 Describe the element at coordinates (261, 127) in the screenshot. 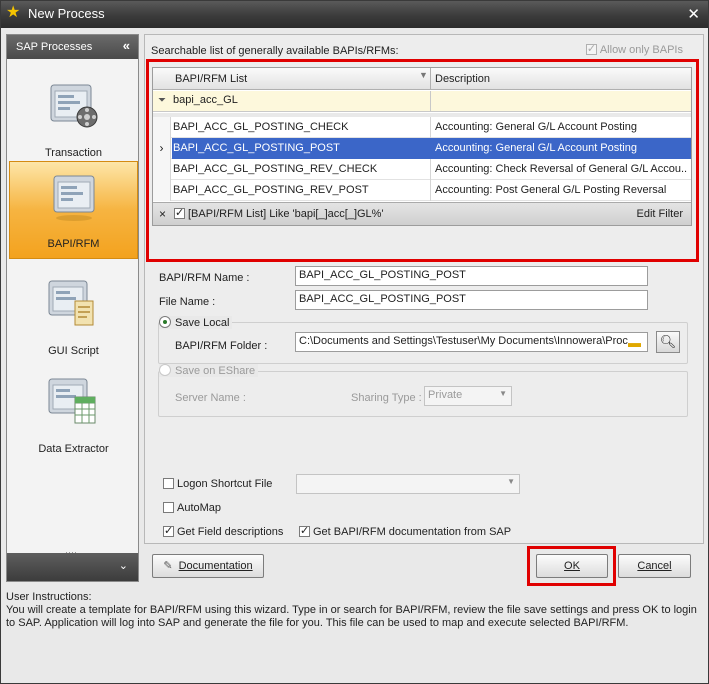

I see `row-bapi-name: BAPI_ACC_GL_POSTING_CHECK` at that location.